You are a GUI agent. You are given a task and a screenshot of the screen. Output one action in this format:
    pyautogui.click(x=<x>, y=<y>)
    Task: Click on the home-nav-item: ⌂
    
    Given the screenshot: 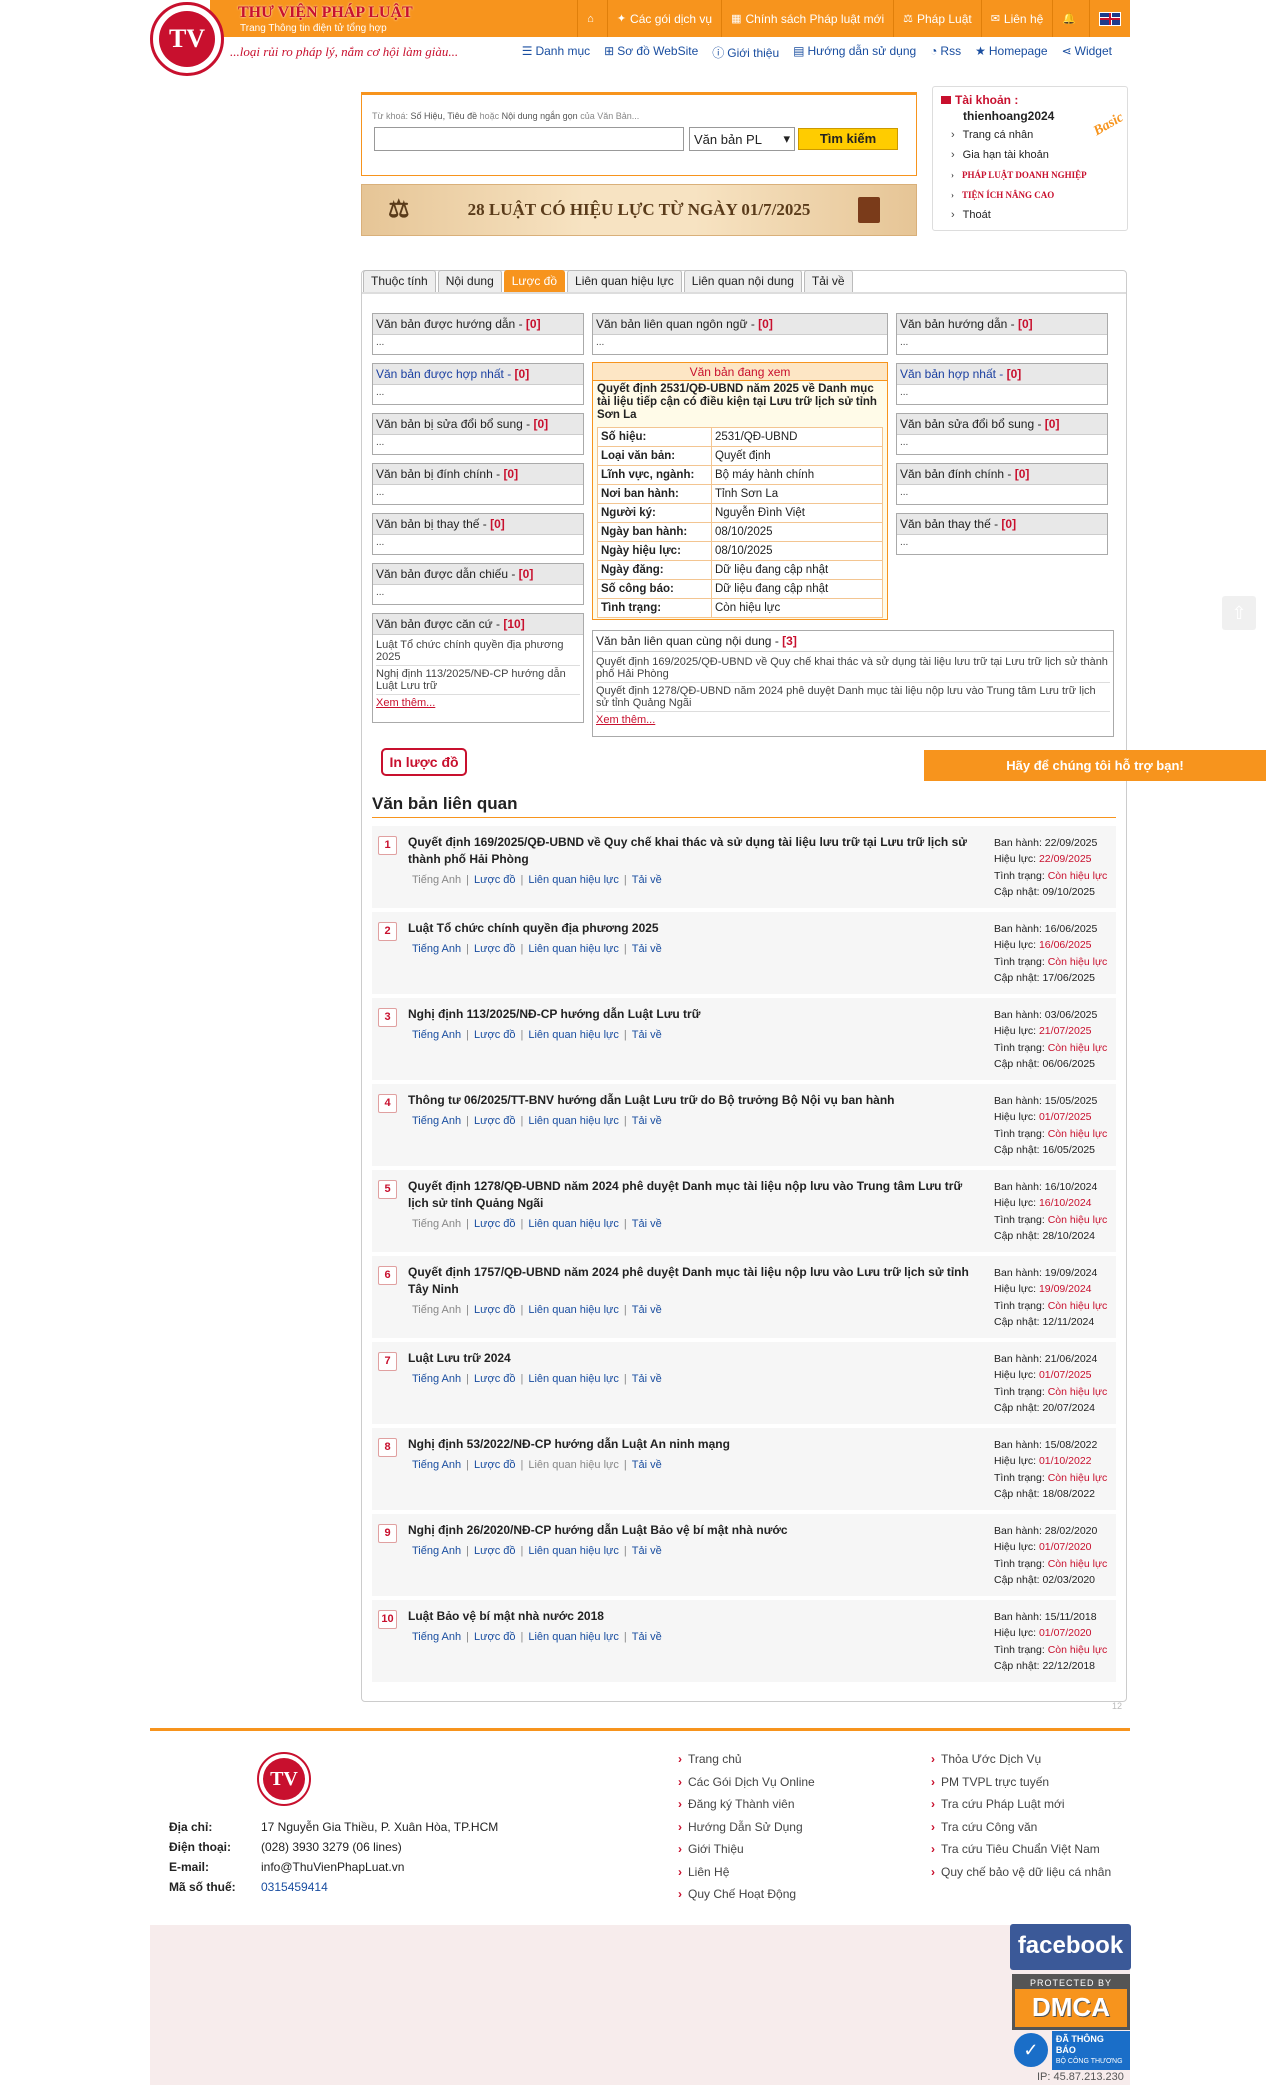 What is the action you would take?
    pyautogui.click(x=592, y=18)
    